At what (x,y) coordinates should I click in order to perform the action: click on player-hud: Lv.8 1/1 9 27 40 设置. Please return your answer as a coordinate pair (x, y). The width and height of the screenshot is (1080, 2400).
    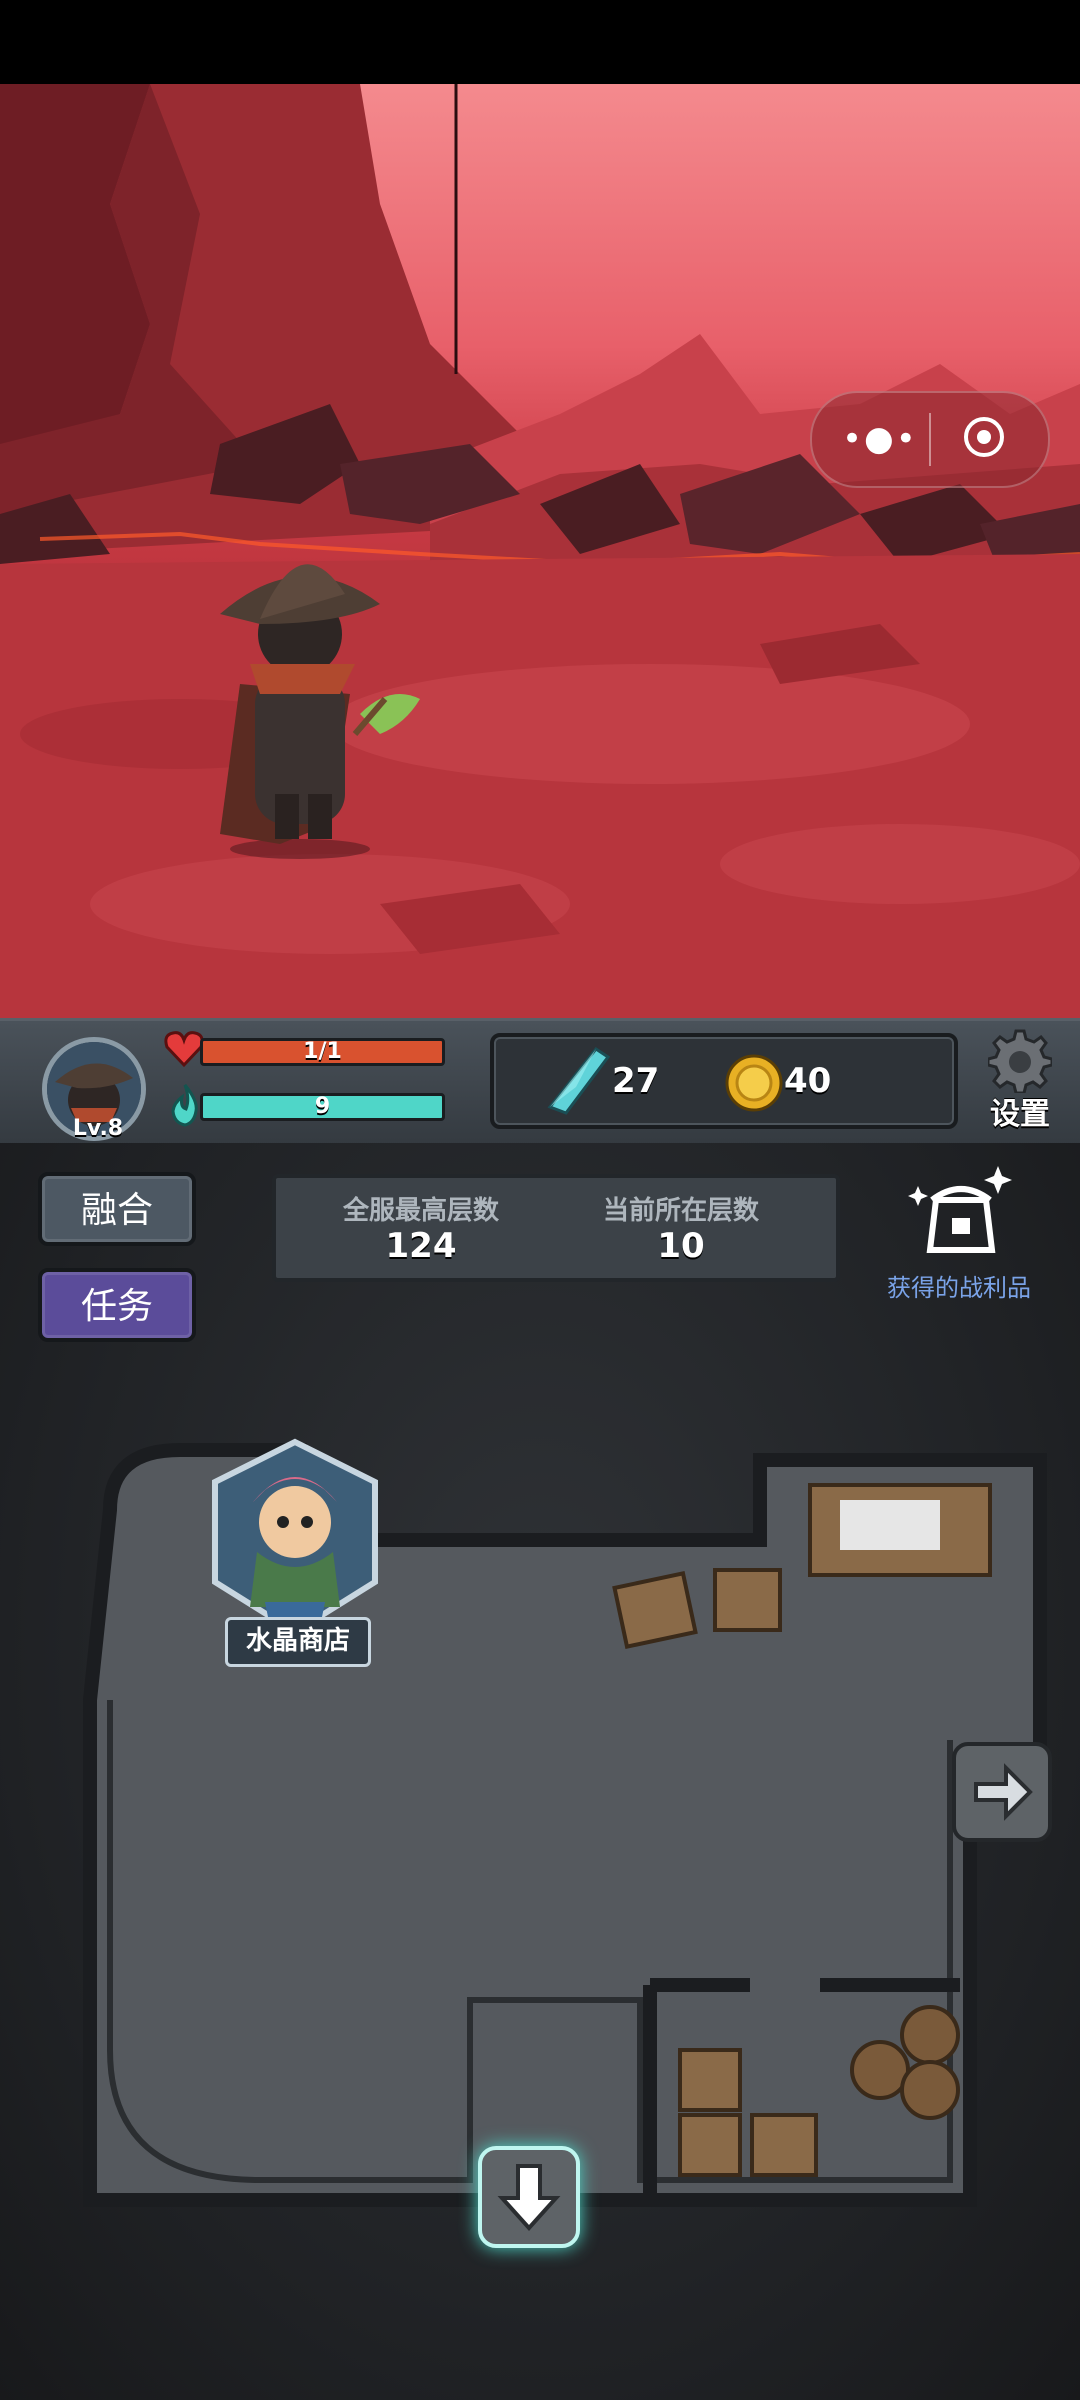
    Looking at the image, I should click on (540, 1083).